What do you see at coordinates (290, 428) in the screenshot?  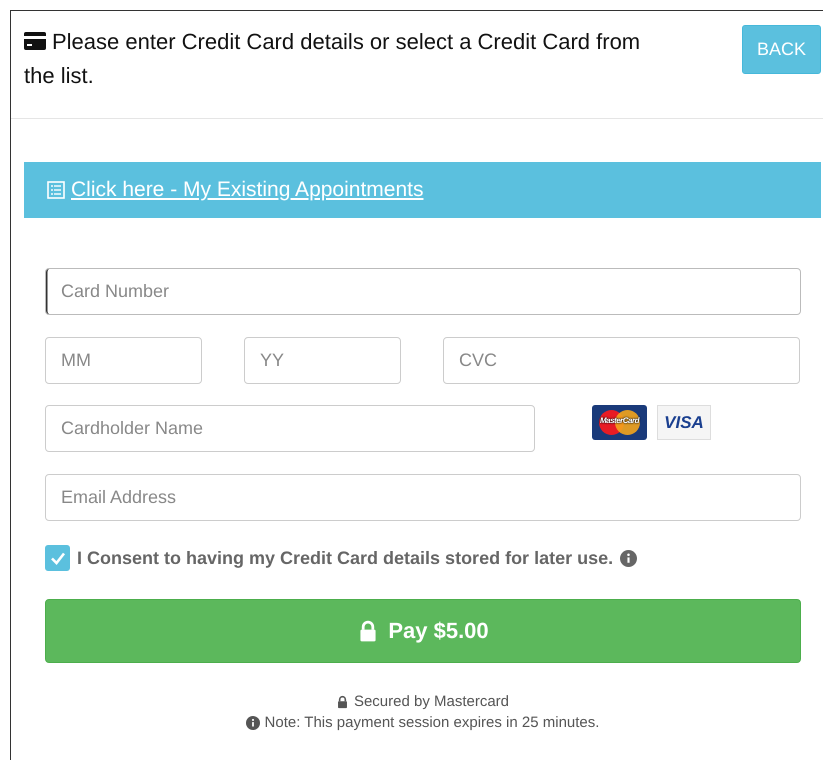 I see `cardholder-name-field: Cardholder Name` at bounding box center [290, 428].